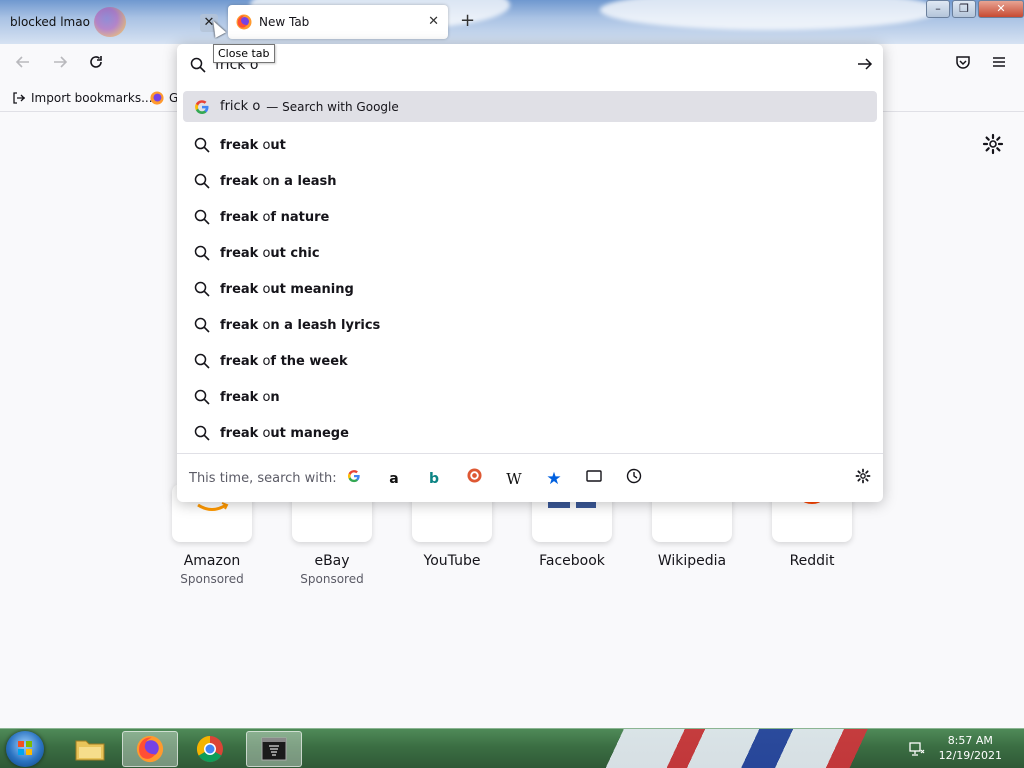 The width and height of the screenshot is (1024, 768). I want to click on back-button, so click(23, 66).